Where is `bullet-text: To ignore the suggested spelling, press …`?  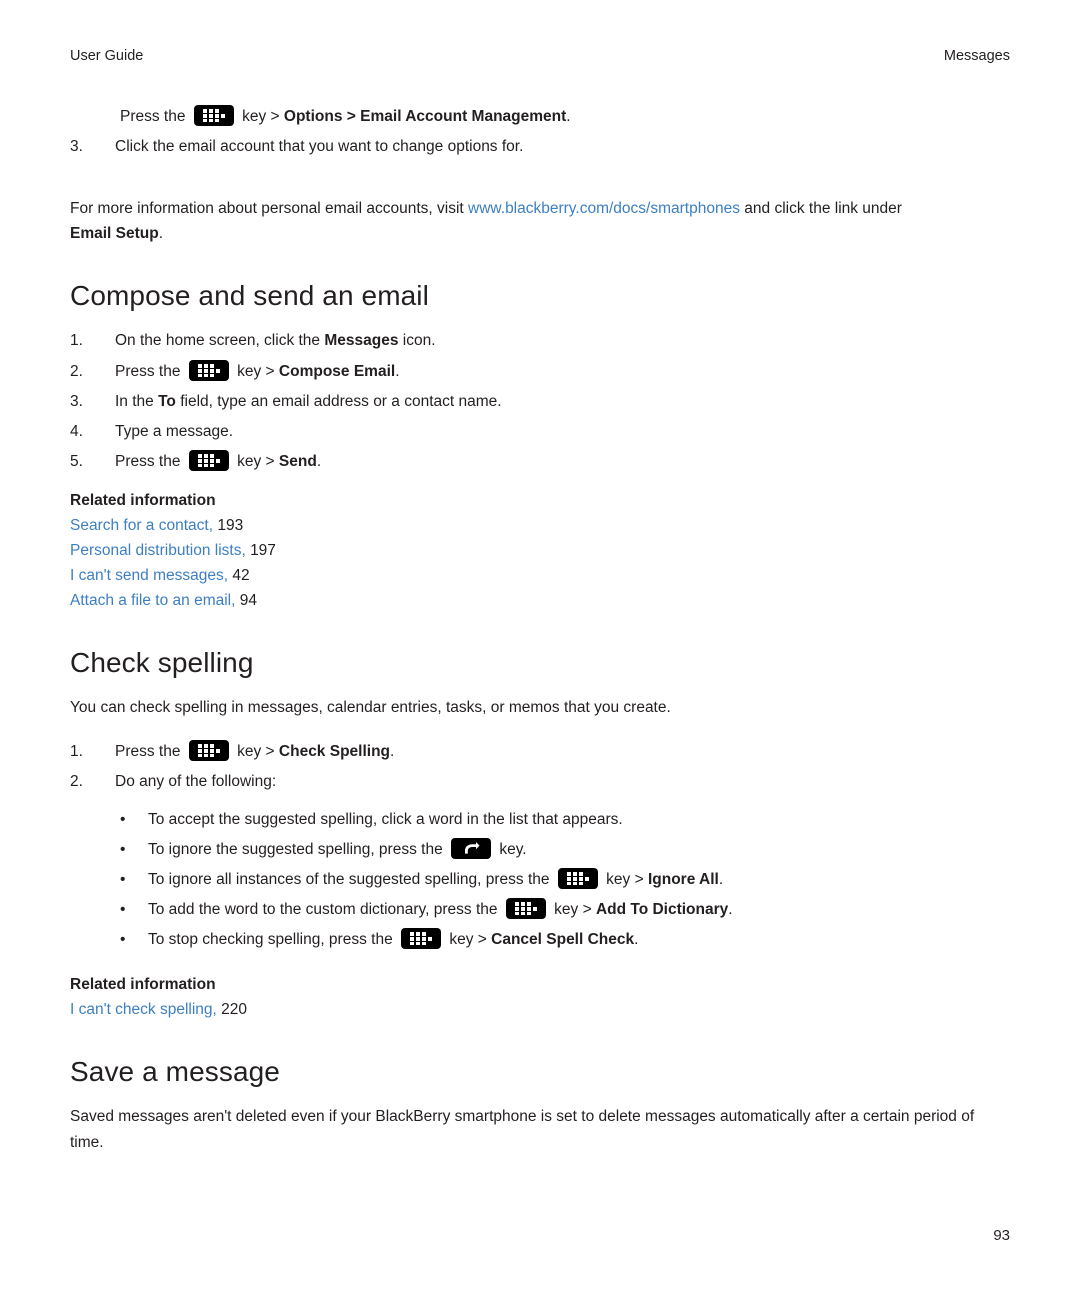 bullet-text: To ignore the suggested spelling, press … is located at coordinates (579, 849).